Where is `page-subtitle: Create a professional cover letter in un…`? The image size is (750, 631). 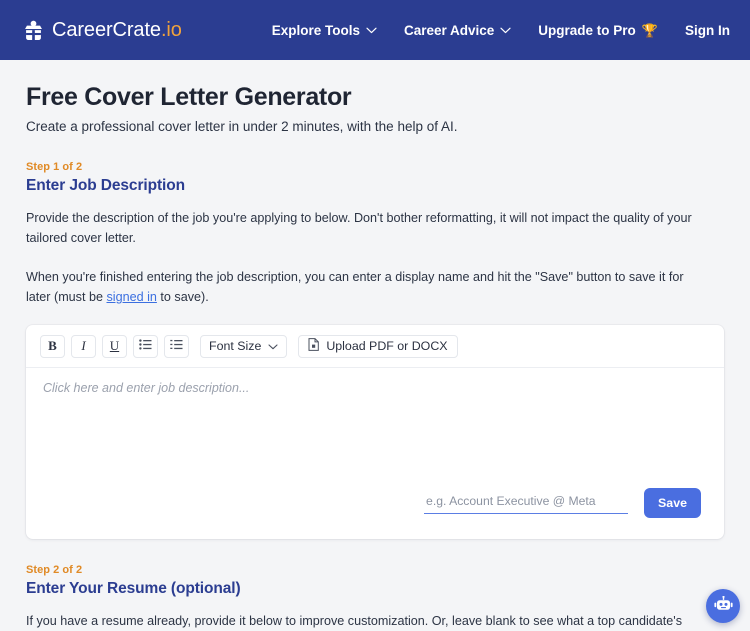
page-subtitle: Create a professional cover letter in un… is located at coordinates (242, 126).